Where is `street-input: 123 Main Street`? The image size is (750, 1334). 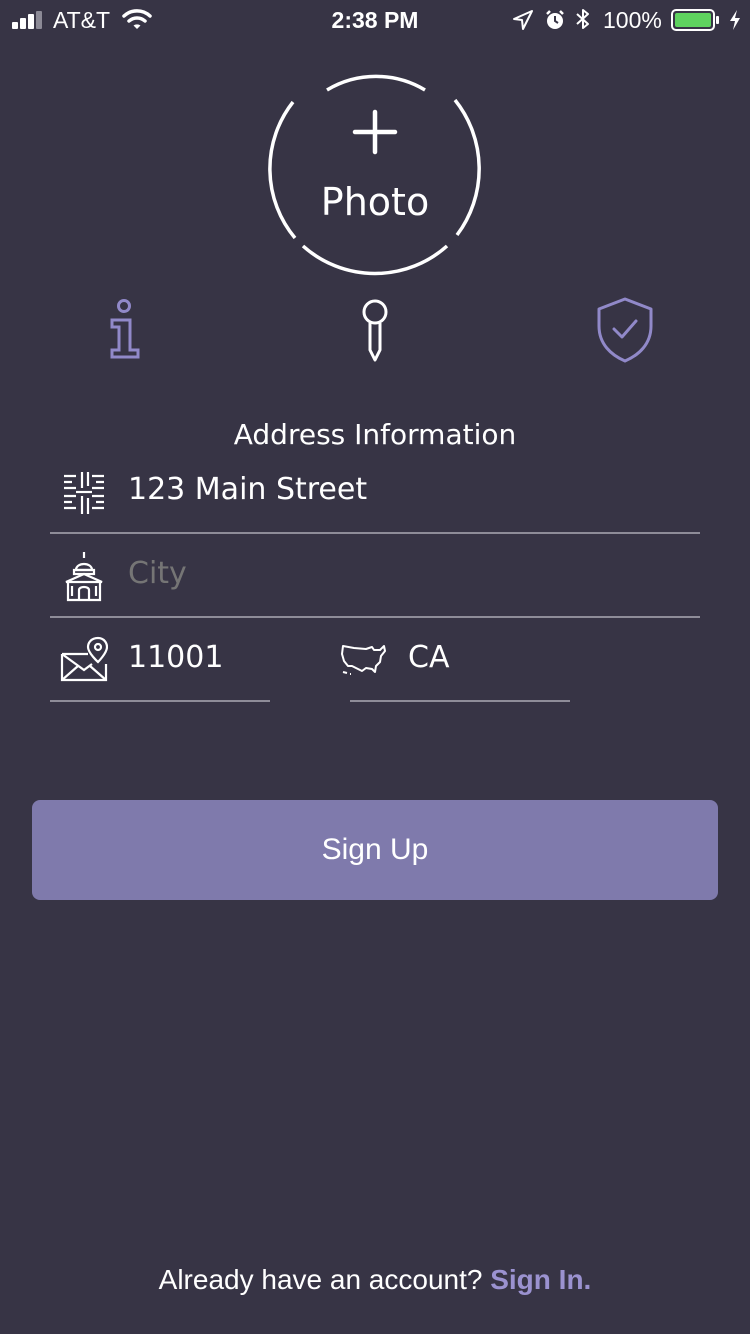
street-input: 123 Main Street is located at coordinates (247, 489).